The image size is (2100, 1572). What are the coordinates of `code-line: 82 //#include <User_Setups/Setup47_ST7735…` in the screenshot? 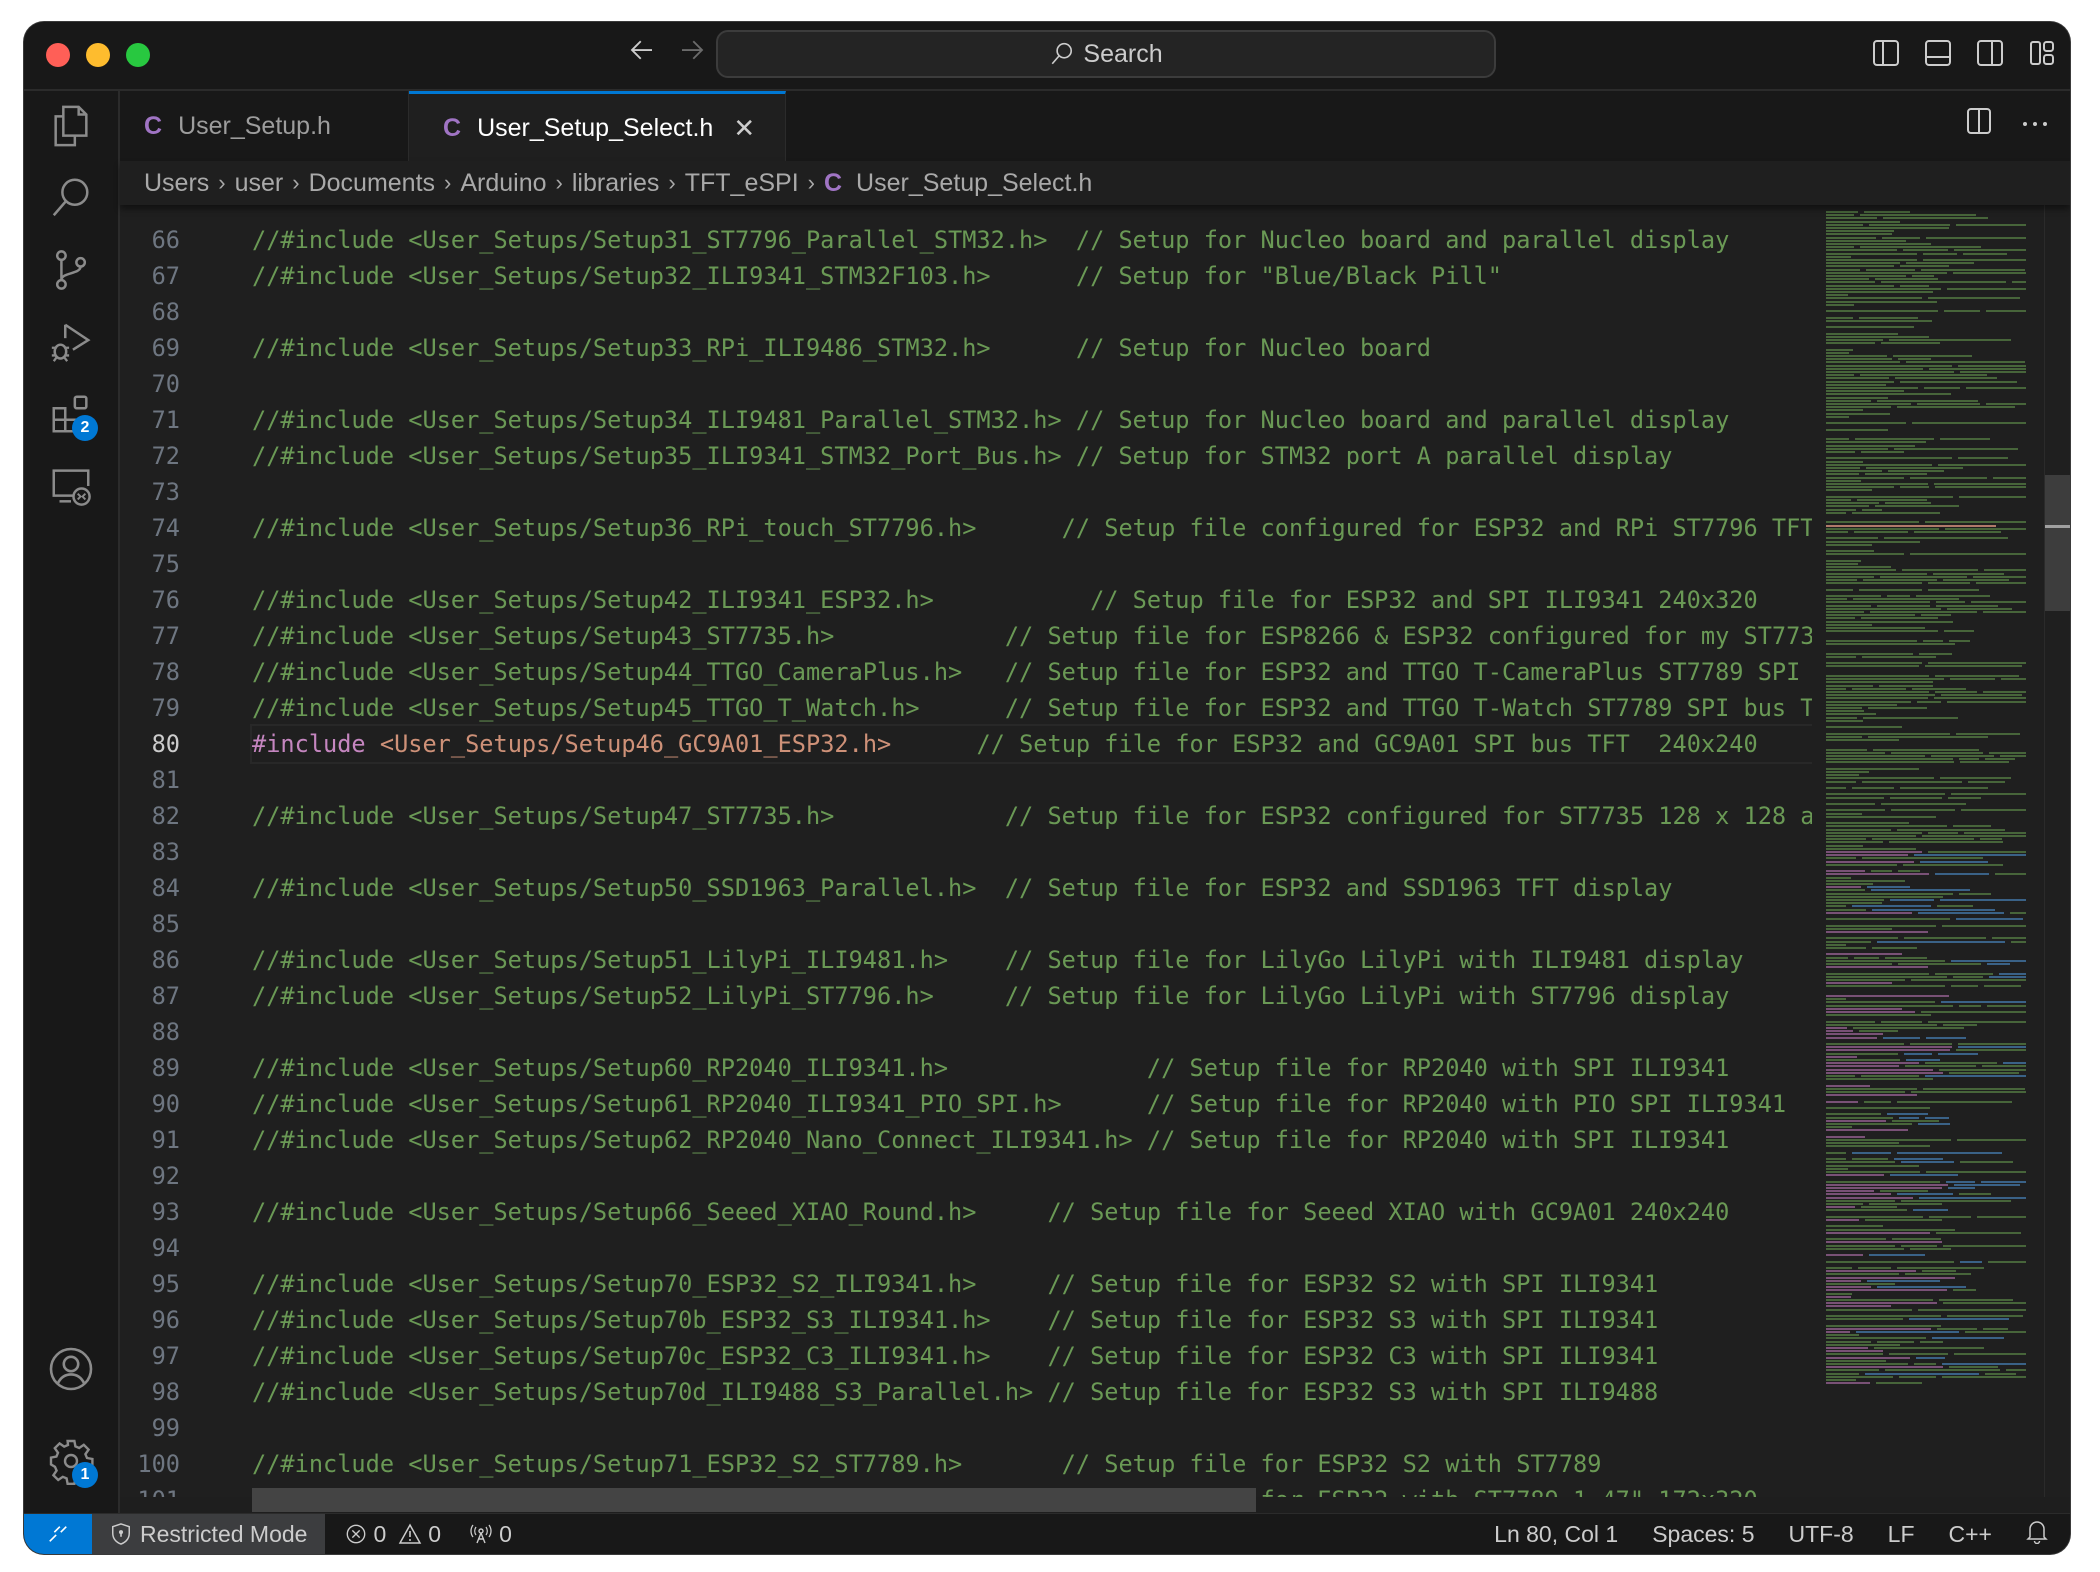 It's located at (966, 816).